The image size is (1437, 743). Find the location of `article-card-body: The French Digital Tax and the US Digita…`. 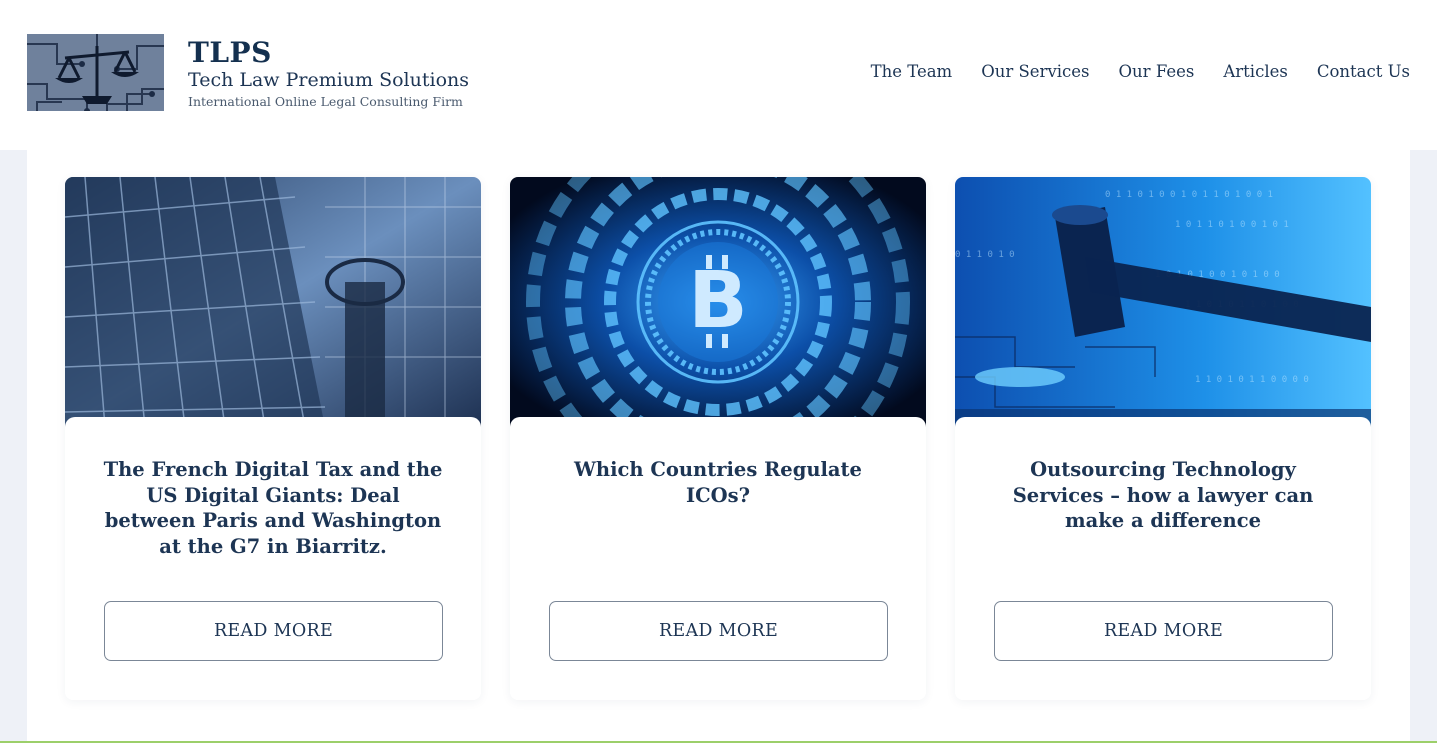

article-card-body: The French Digital Tax and the US Digita… is located at coordinates (273, 558).